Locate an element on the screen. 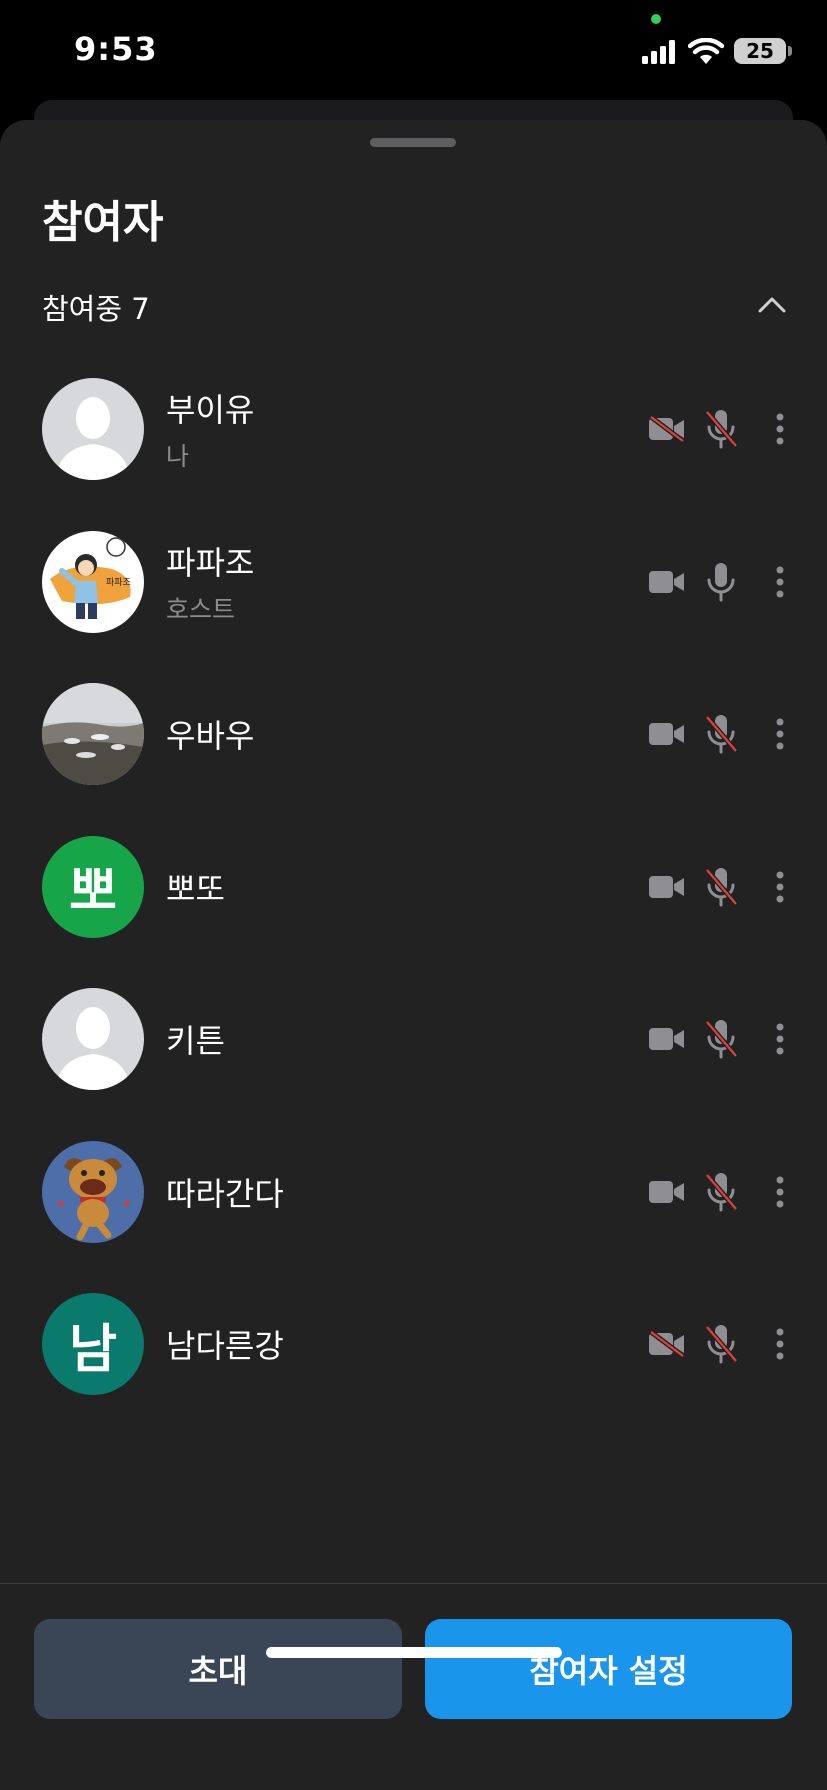  participant-row: 파파조 파파조 호스트 is located at coordinates (413, 589).